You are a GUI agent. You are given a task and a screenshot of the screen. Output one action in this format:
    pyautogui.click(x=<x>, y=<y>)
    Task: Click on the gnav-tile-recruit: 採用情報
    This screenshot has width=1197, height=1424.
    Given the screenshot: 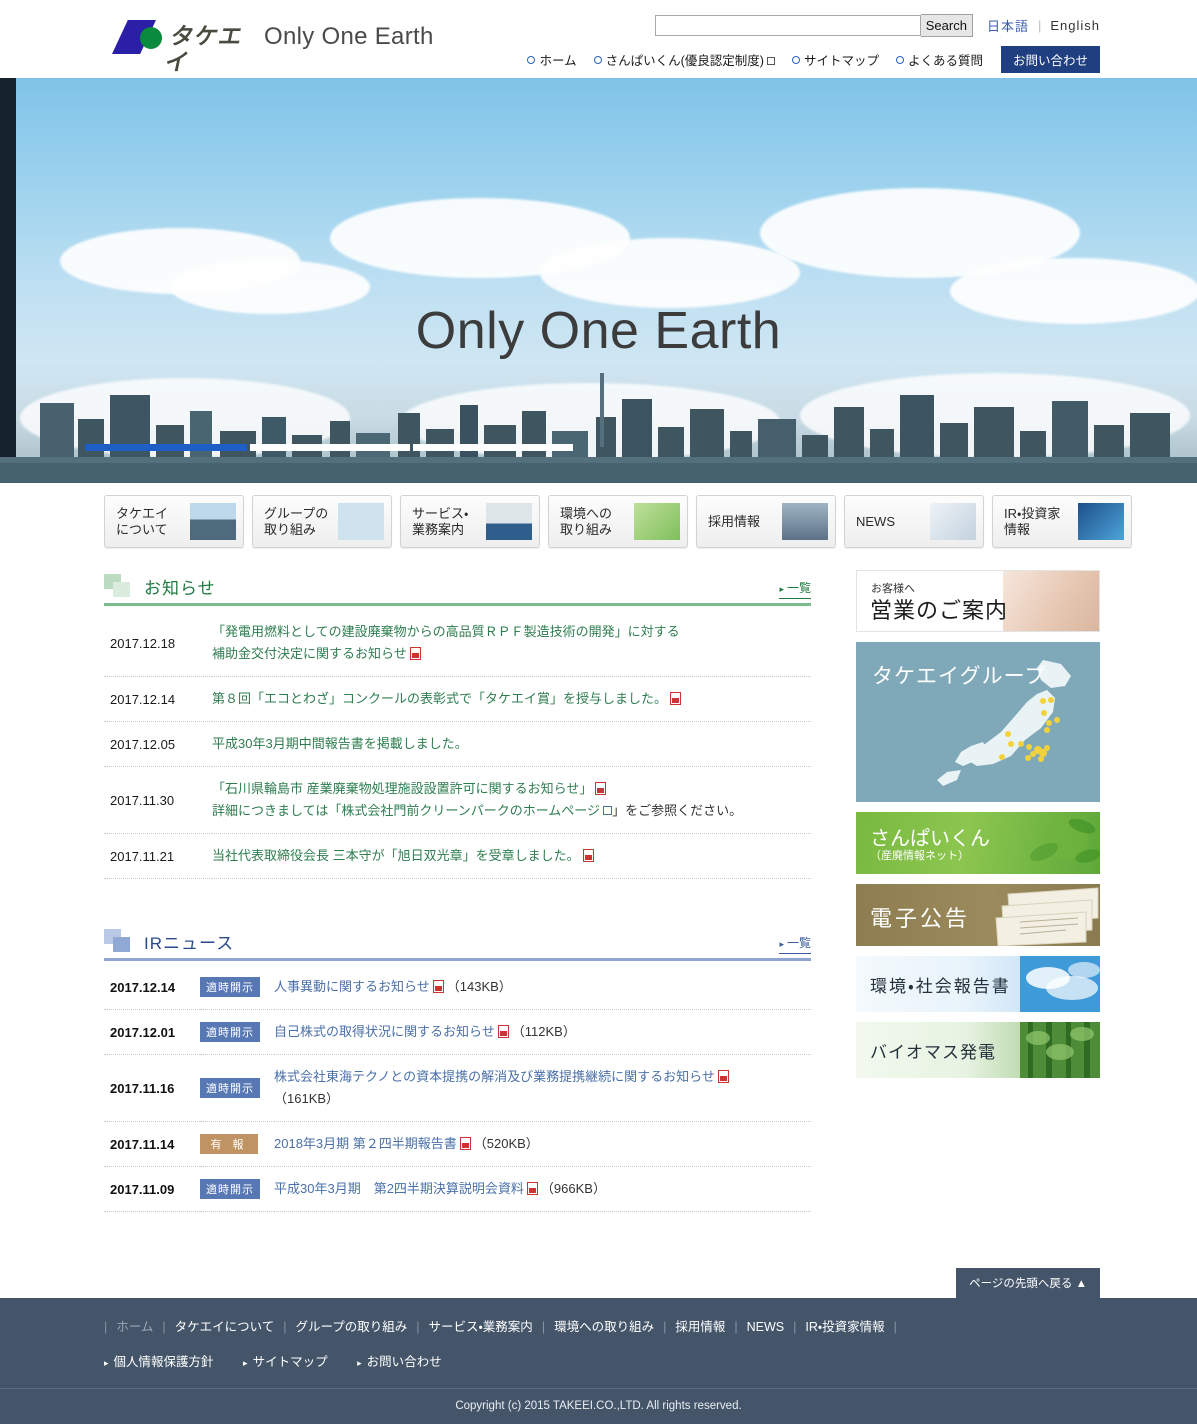 What is the action you would take?
    pyautogui.click(x=766, y=521)
    